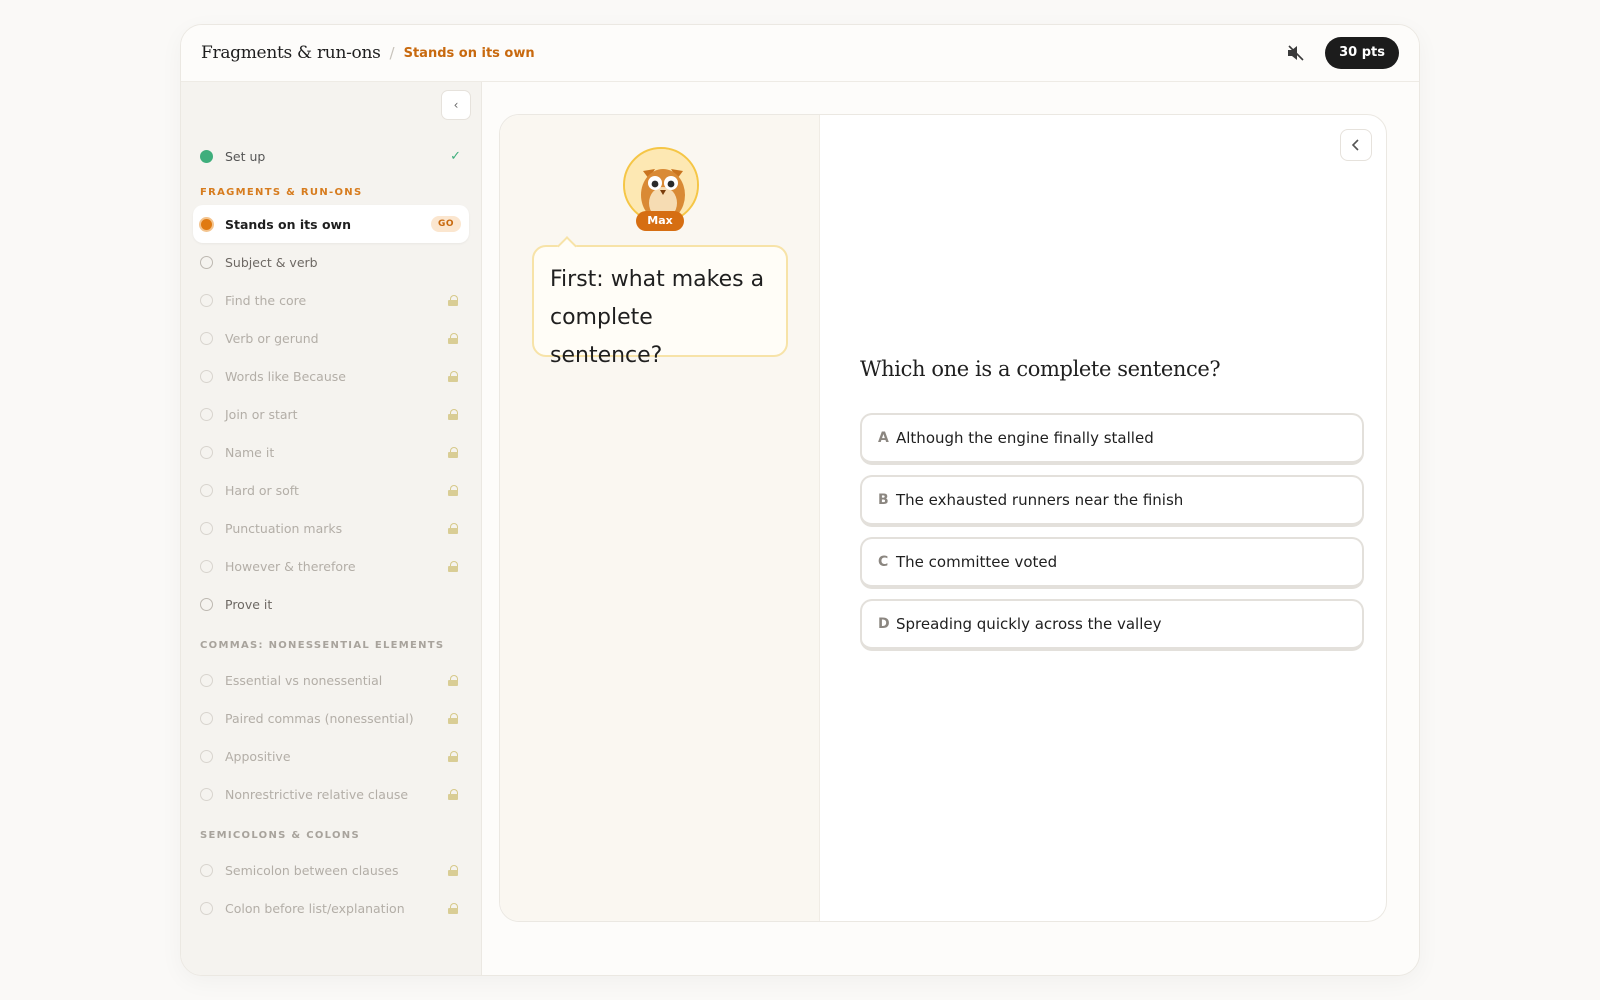 The height and width of the screenshot is (1000, 1600). I want to click on answer-option-b: B The exhausted runners near the finish, so click(1112, 501).